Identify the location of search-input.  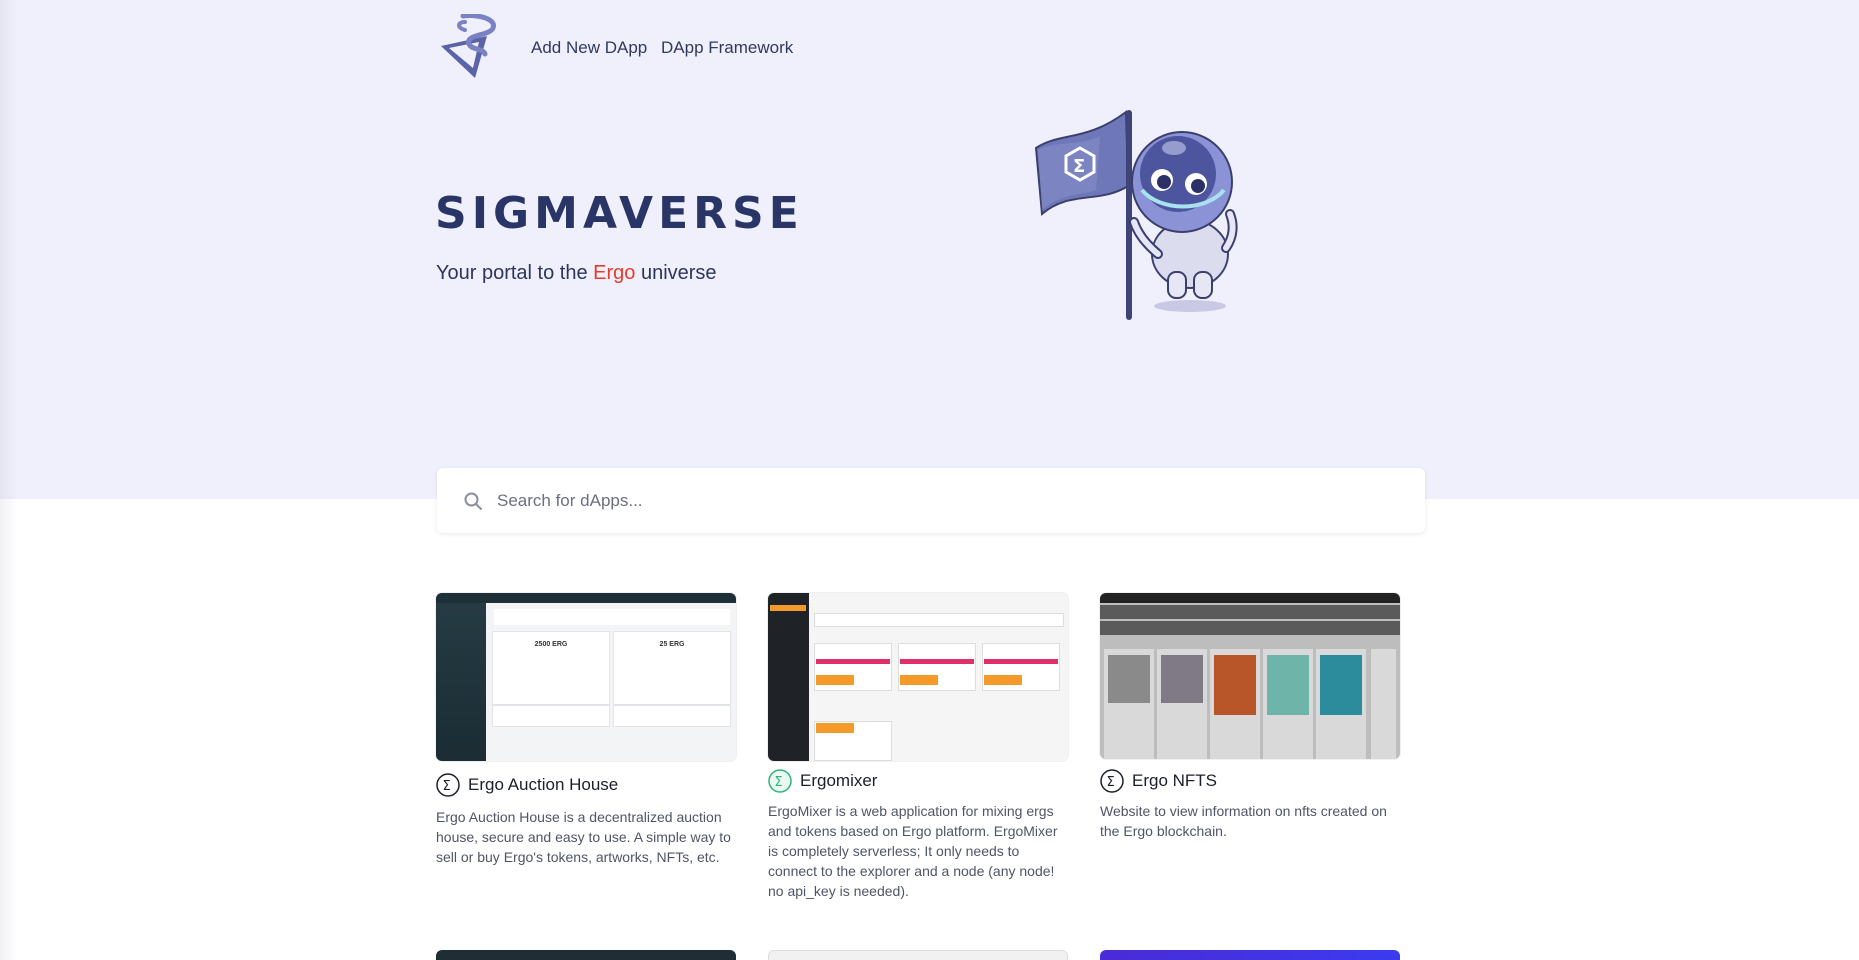
(947, 500).